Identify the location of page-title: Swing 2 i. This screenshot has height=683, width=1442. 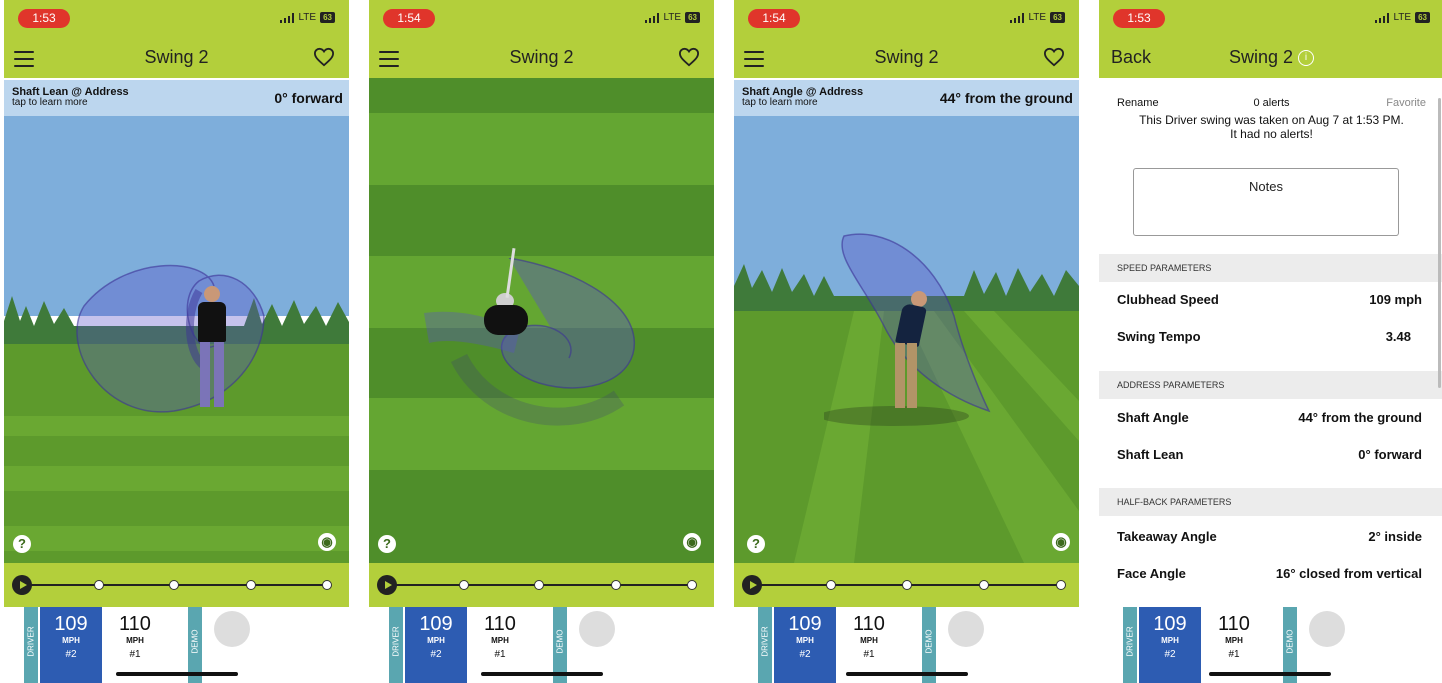
(1270, 57).